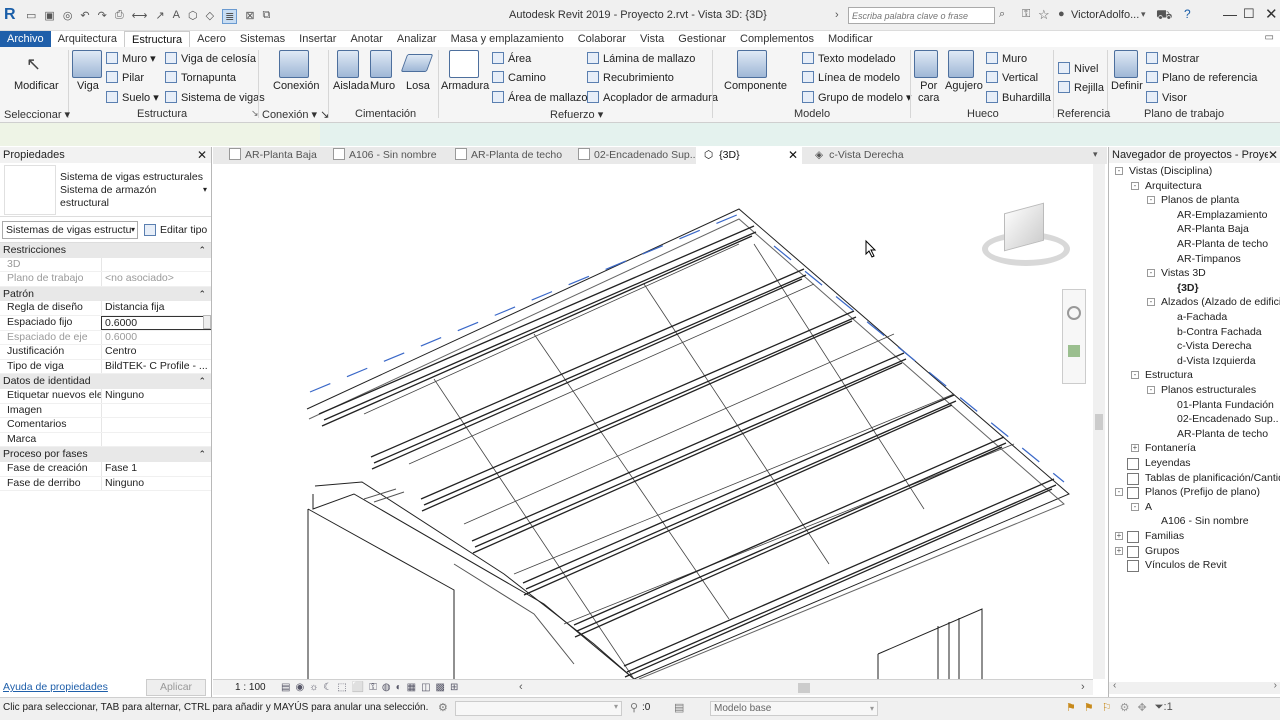 The width and height of the screenshot is (1280, 720). I want to click on tree-node: Vistas 3D, so click(1183, 273).